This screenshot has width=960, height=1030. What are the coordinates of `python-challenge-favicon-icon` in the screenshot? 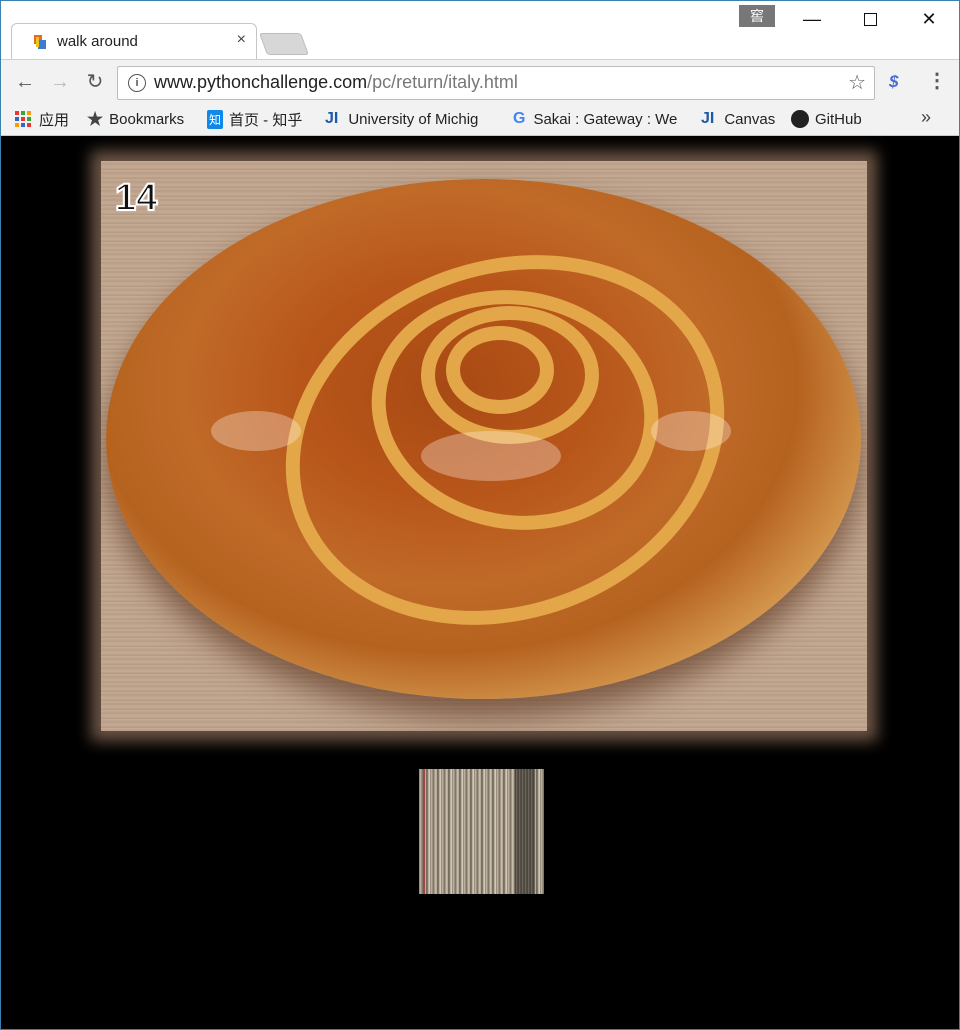 It's located at (40, 42).